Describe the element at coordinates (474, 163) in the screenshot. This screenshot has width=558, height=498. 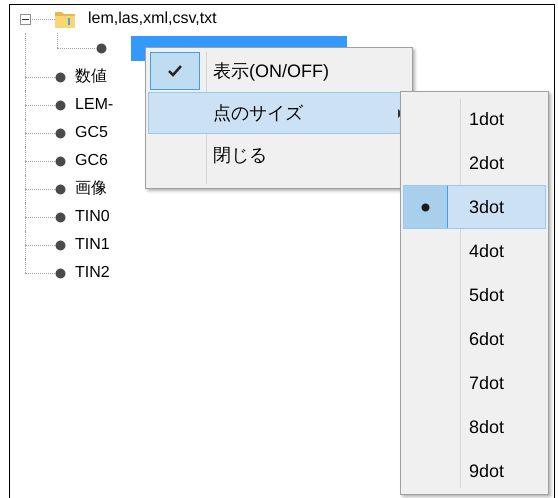
I see `submenu-item: 2dot` at that location.